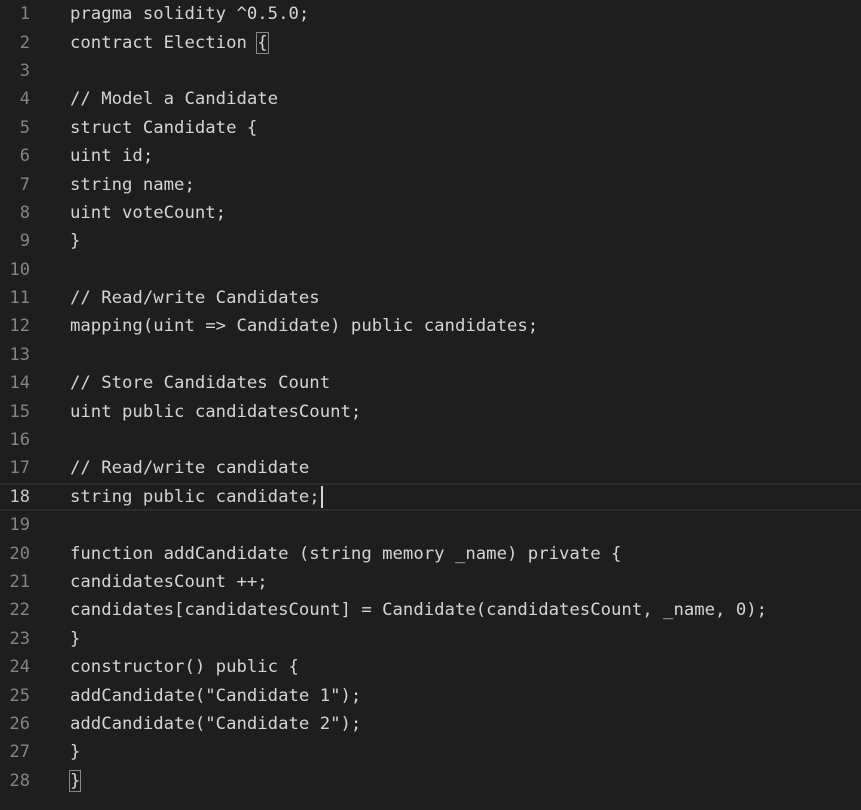 The width and height of the screenshot is (861, 810). I want to click on code-line-2: 2 contract Election {, so click(430, 42).